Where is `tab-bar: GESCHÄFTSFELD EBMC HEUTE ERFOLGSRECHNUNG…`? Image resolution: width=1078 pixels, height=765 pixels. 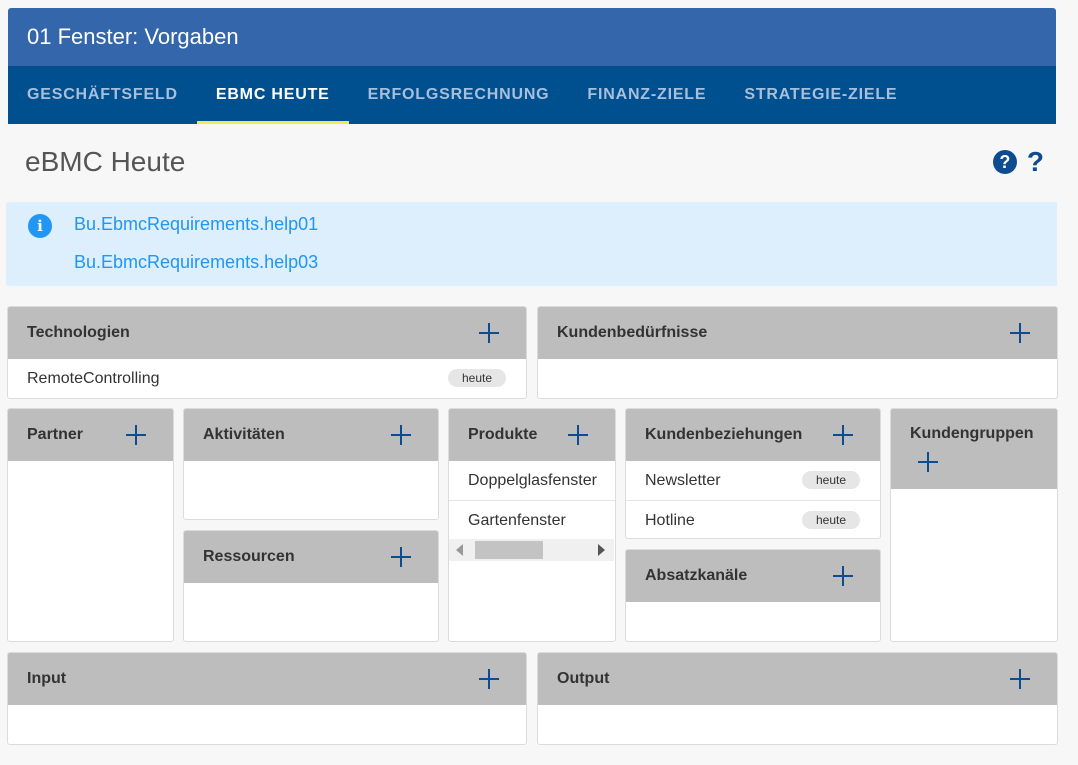 tab-bar: GESCHÄFTSFELD EBMC HEUTE ERFOLGSRECHNUNG… is located at coordinates (532, 95).